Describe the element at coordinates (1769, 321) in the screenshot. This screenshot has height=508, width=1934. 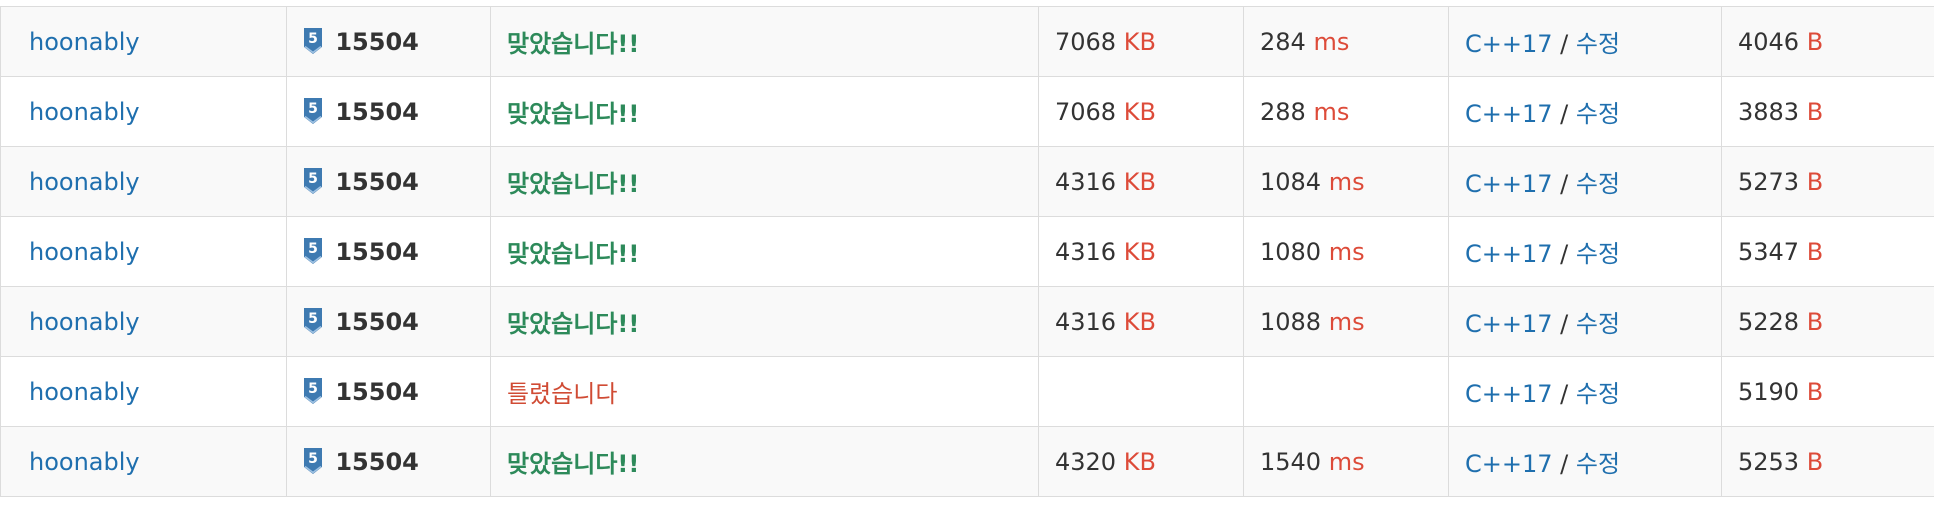
I see `code-length-value: 5228` at that location.